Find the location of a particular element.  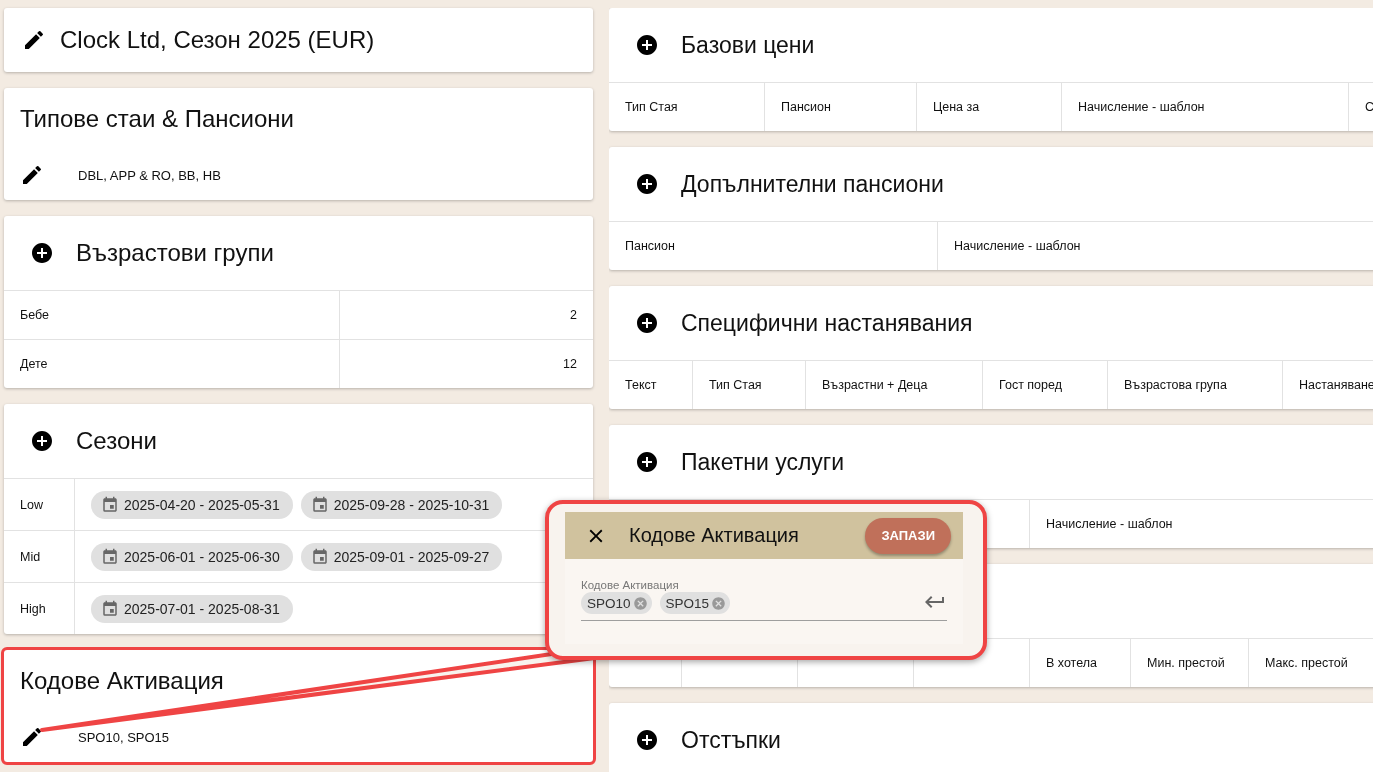

date-range-chip: 2025-07-01 - 2025-08-31 is located at coordinates (192, 608).